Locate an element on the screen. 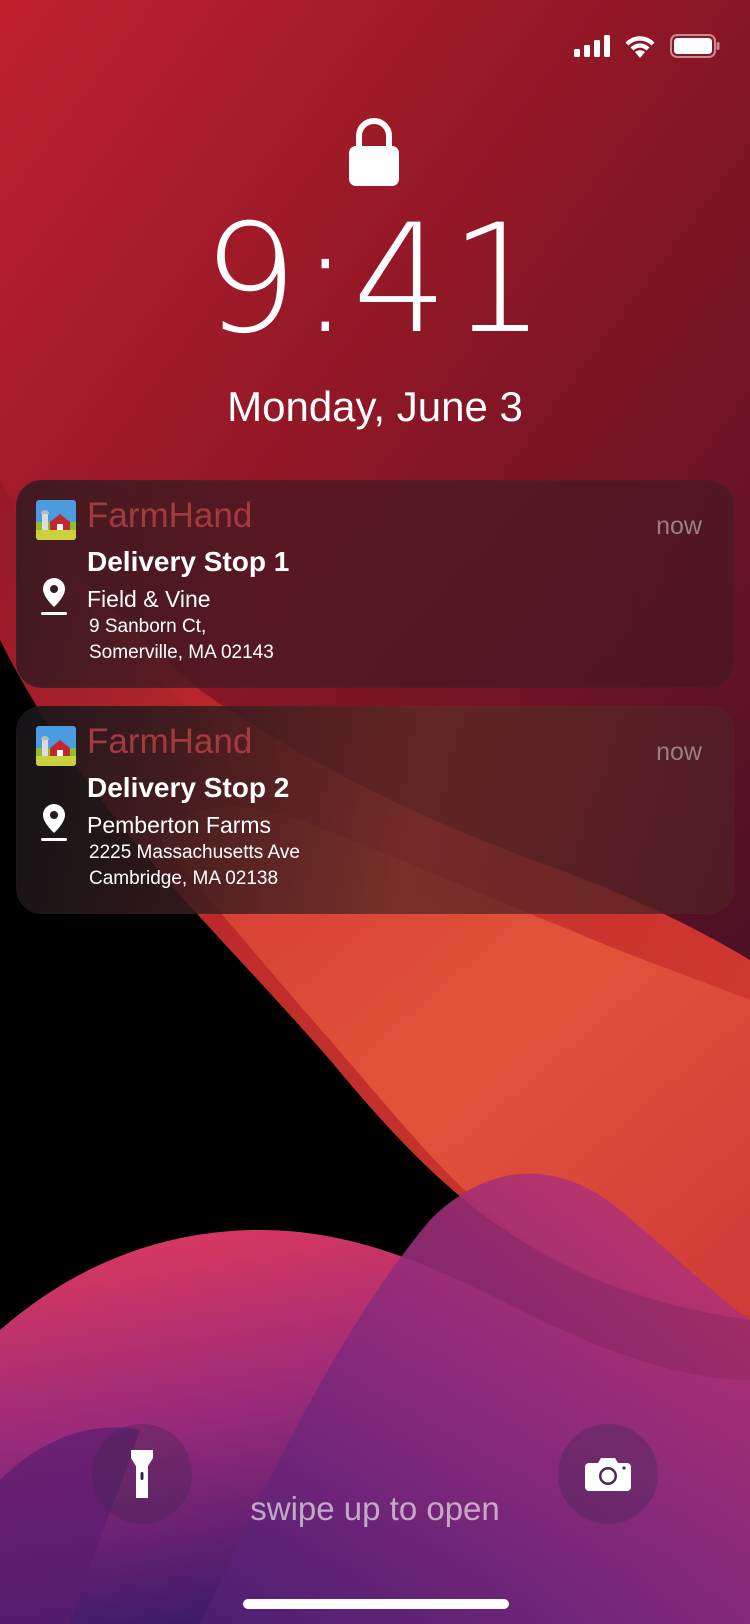  address-line-2: Cambridge, MA 02138 is located at coordinates (184, 878).